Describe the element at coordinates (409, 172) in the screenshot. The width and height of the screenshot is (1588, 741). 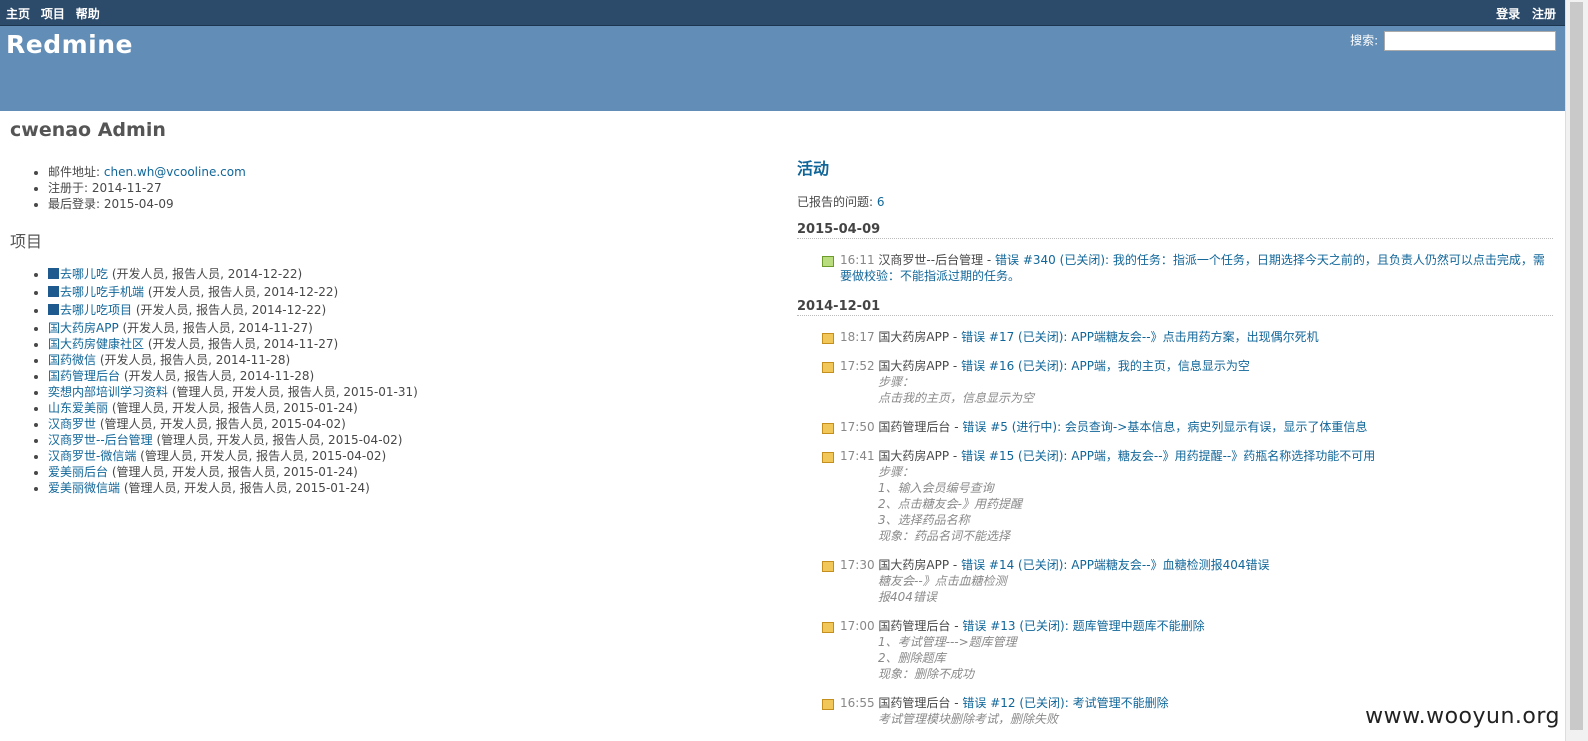
I see `email-item: 邮件地址: chen.wh@vcooline.com` at that location.